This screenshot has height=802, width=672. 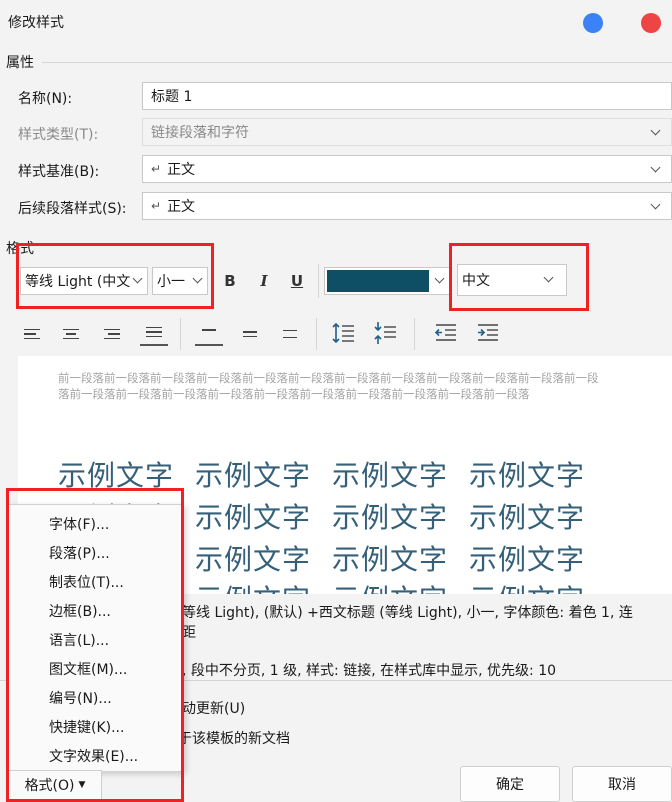 I want to click on underline-button: U, so click(x=297, y=281).